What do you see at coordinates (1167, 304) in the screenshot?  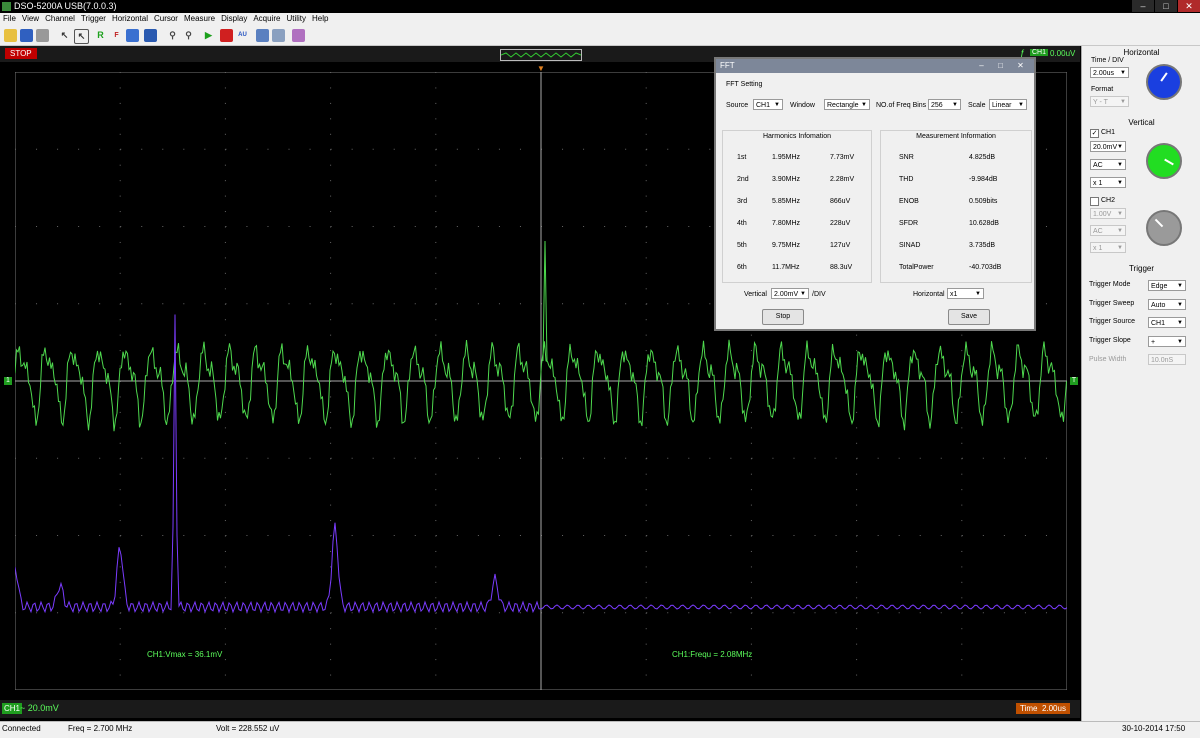 I see `trigger-sweep-select: Auto ▼` at bounding box center [1167, 304].